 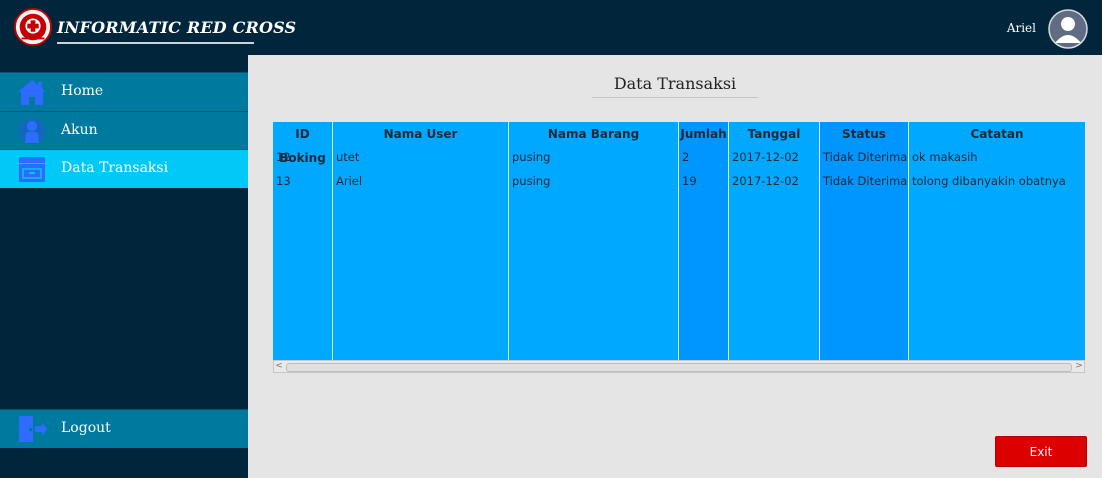 I want to click on home-icon, so click(x=32, y=92).